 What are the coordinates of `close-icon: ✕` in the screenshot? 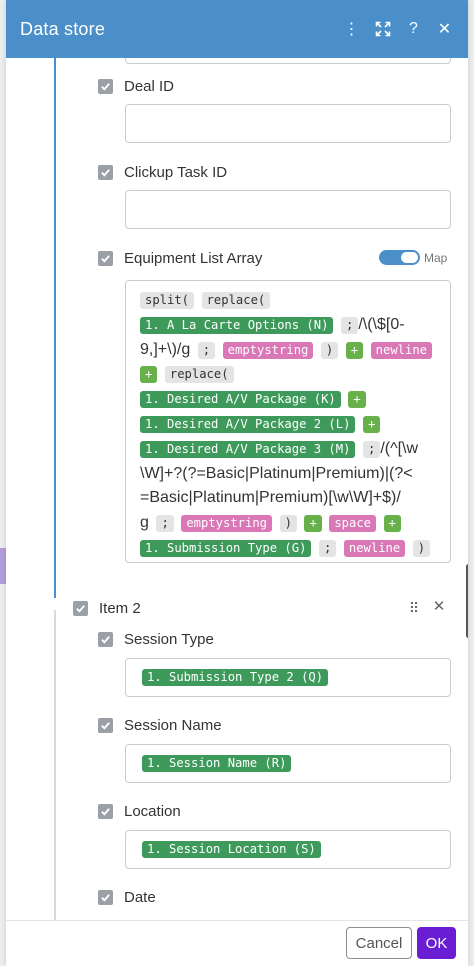 It's located at (444, 29).